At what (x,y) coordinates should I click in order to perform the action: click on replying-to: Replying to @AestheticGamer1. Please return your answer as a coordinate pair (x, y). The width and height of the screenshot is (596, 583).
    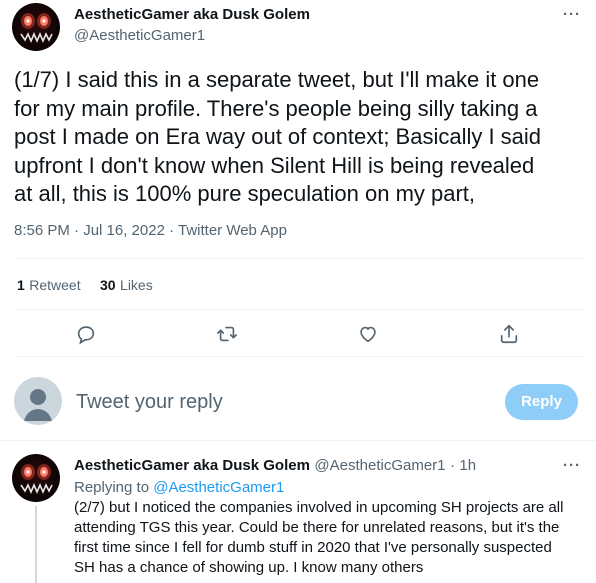
    Looking at the image, I should click on (179, 487).